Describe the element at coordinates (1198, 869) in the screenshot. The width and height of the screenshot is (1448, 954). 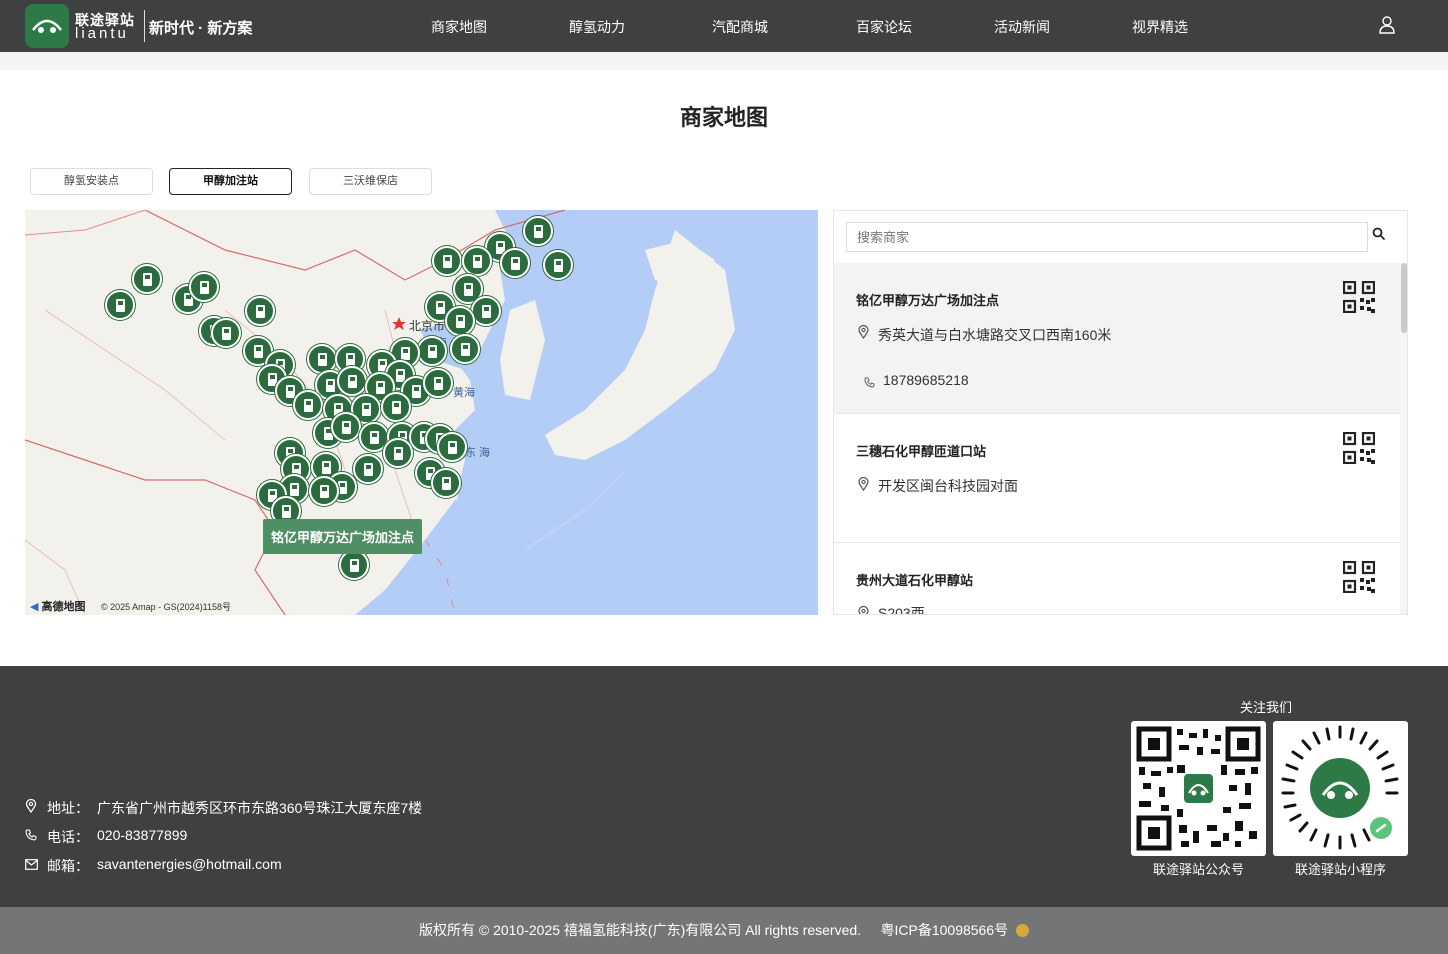
I see `official-account-caption: 联途驿站公众号` at that location.